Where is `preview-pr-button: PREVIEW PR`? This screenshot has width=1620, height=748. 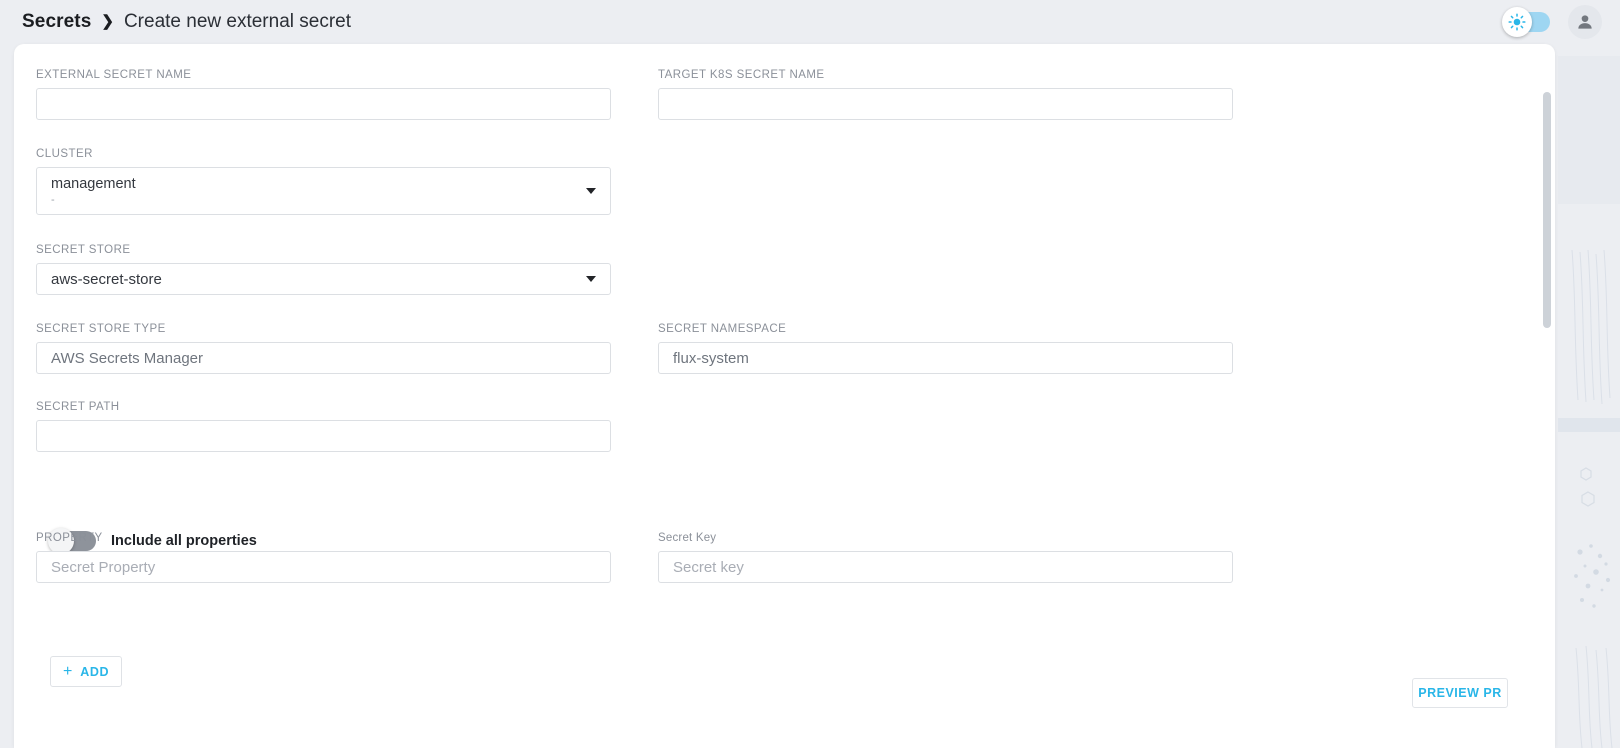
preview-pr-button: PREVIEW PR is located at coordinates (1460, 693).